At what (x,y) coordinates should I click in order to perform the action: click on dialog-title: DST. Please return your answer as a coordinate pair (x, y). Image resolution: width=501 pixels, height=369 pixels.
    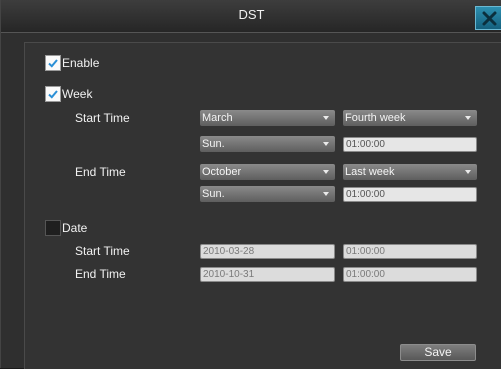
    Looking at the image, I should click on (251, 14).